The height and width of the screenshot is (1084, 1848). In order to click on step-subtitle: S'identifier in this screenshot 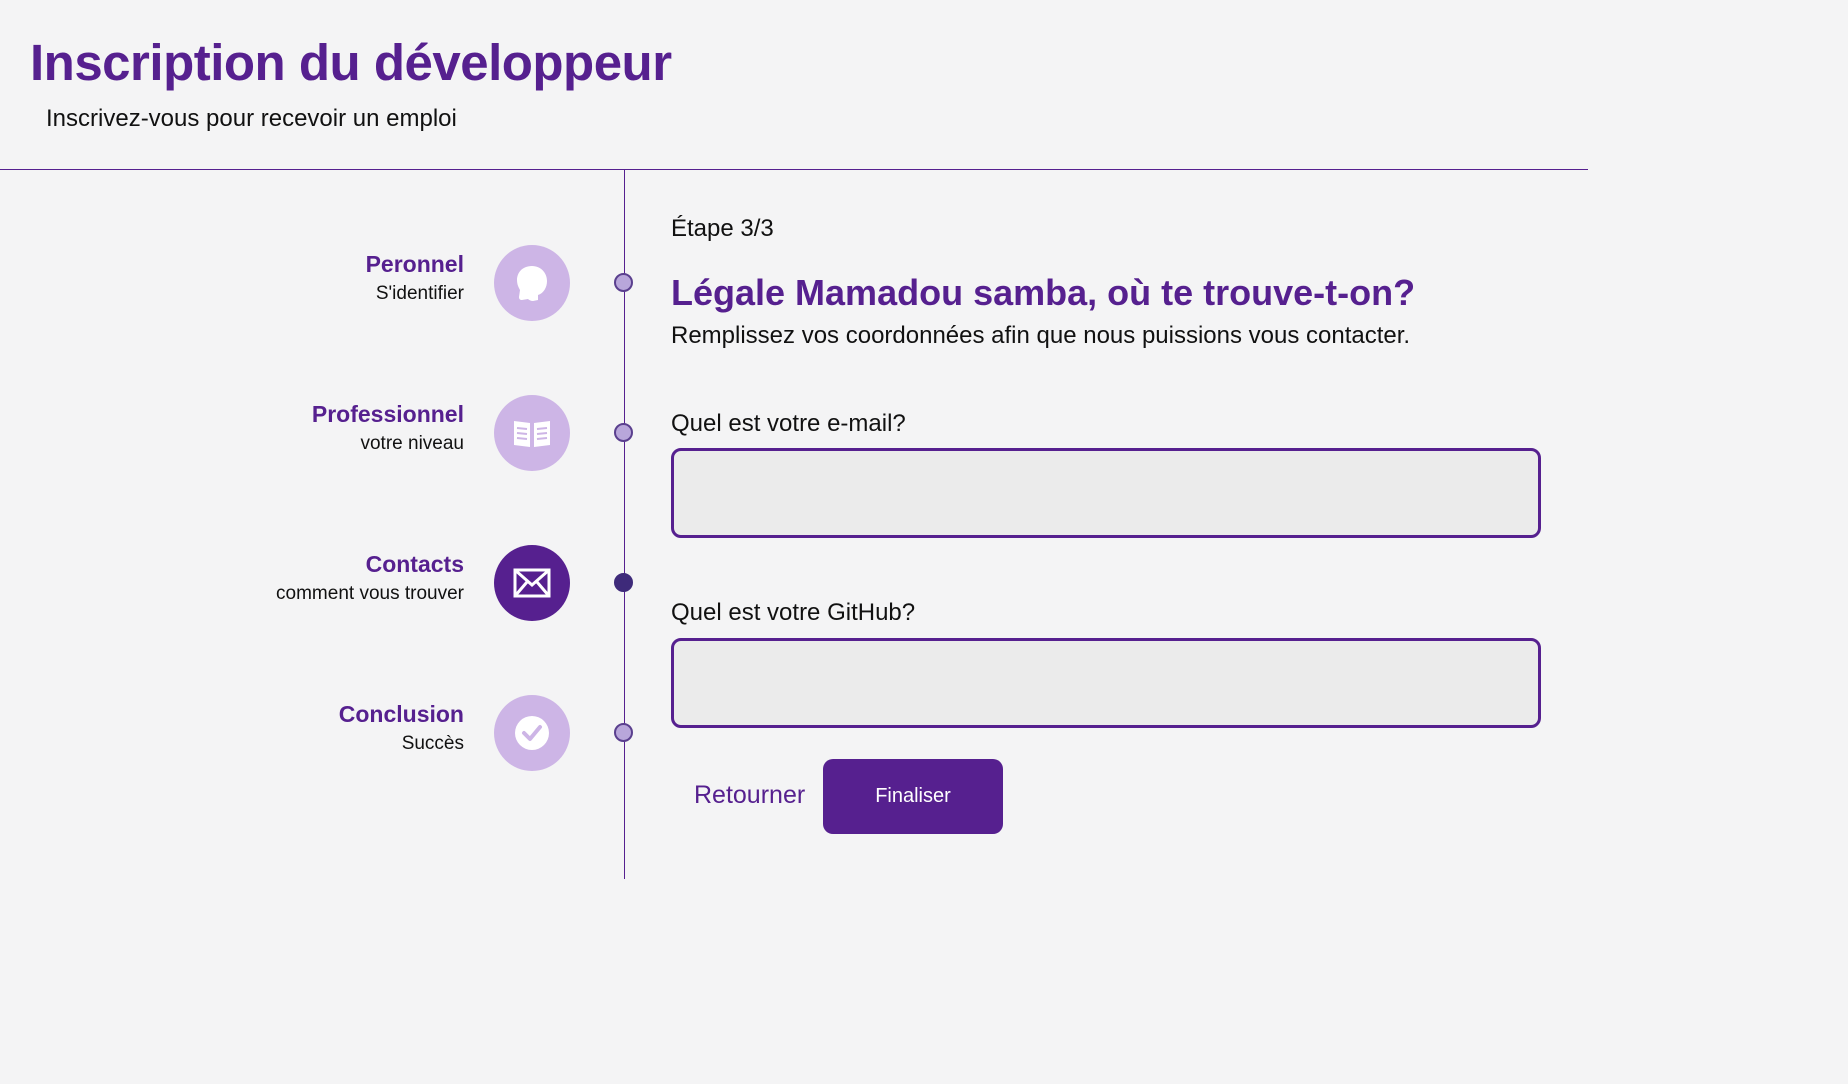, I will do `click(419, 293)`.